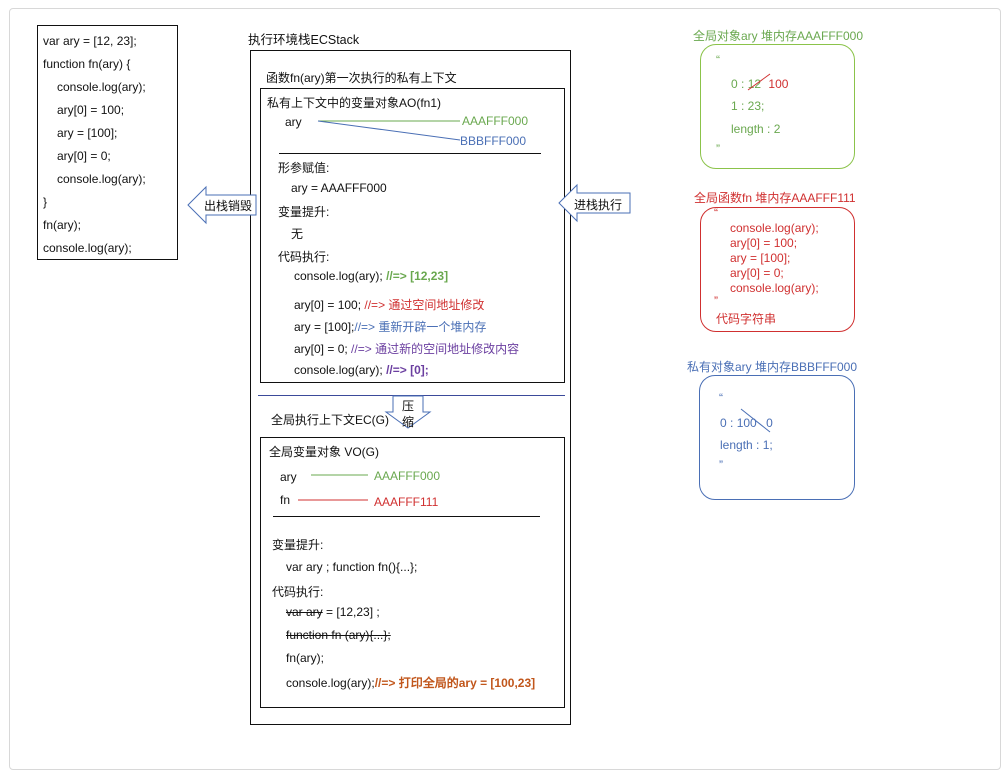 Image resolution: width=1007 pixels, height=776 pixels. I want to click on enter-label: 进栈执行, so click(598, 205).